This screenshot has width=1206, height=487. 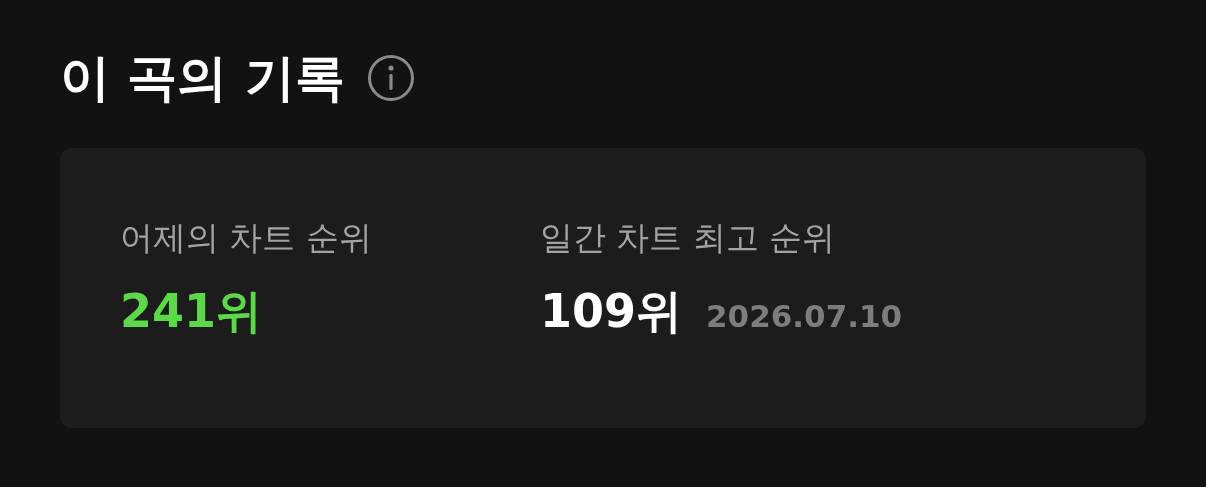 I want to click on rank-value: 109위, so click(x=611, y=311).